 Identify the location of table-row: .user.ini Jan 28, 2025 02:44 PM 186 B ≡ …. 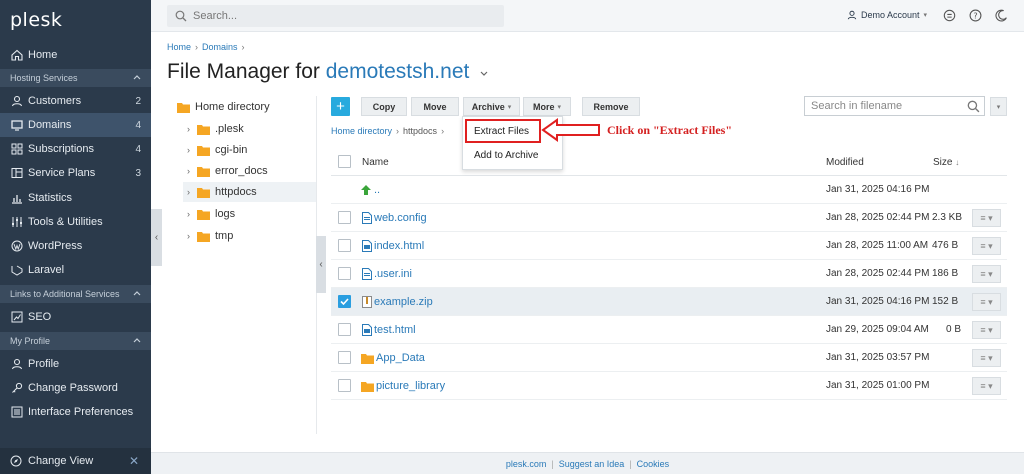
(669, 274).